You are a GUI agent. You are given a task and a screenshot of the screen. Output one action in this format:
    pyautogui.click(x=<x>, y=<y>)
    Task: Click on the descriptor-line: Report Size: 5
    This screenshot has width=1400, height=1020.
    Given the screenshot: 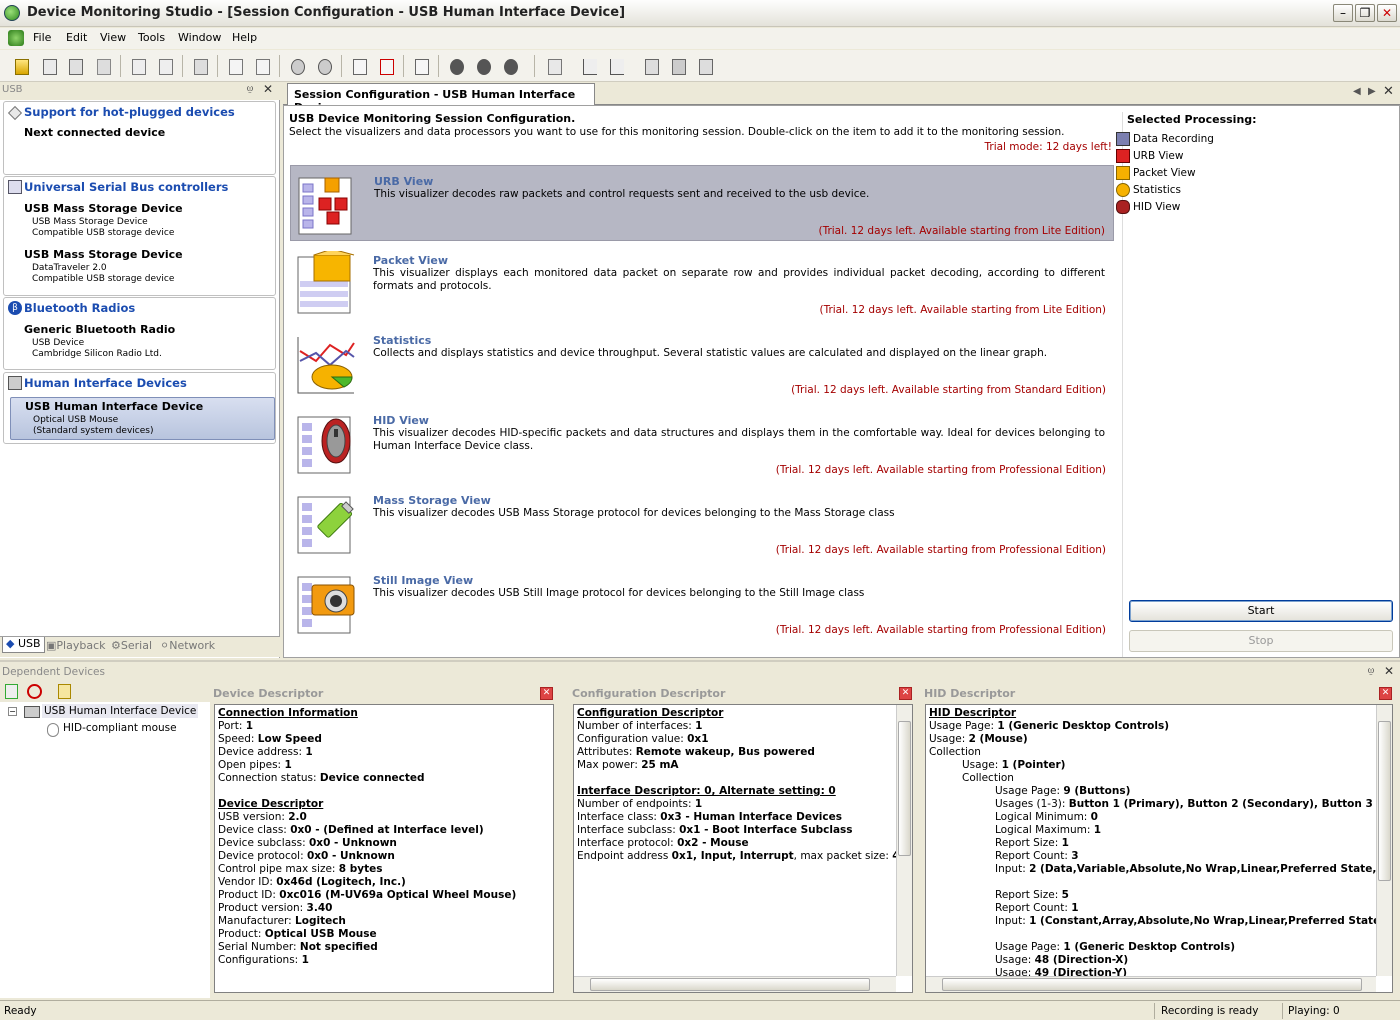 What is the action you would take?
    pyautogui.click(x=1159, y=895)
    